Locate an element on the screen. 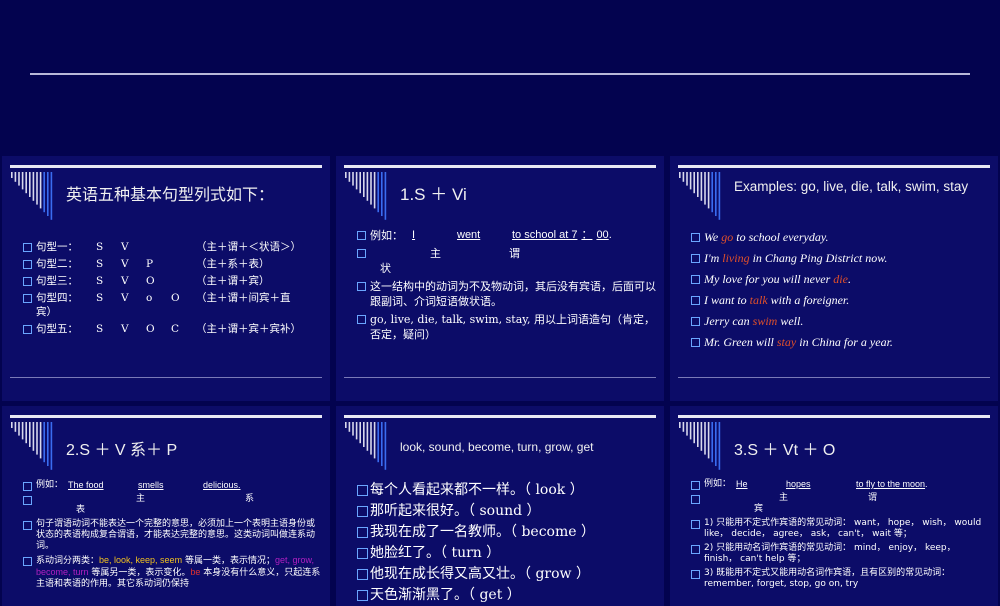 The width and height of the screenshot is (1000, 606). pattern-row: 句型二： S V P （主＋系＋表） is located at coordinates (172, 264).